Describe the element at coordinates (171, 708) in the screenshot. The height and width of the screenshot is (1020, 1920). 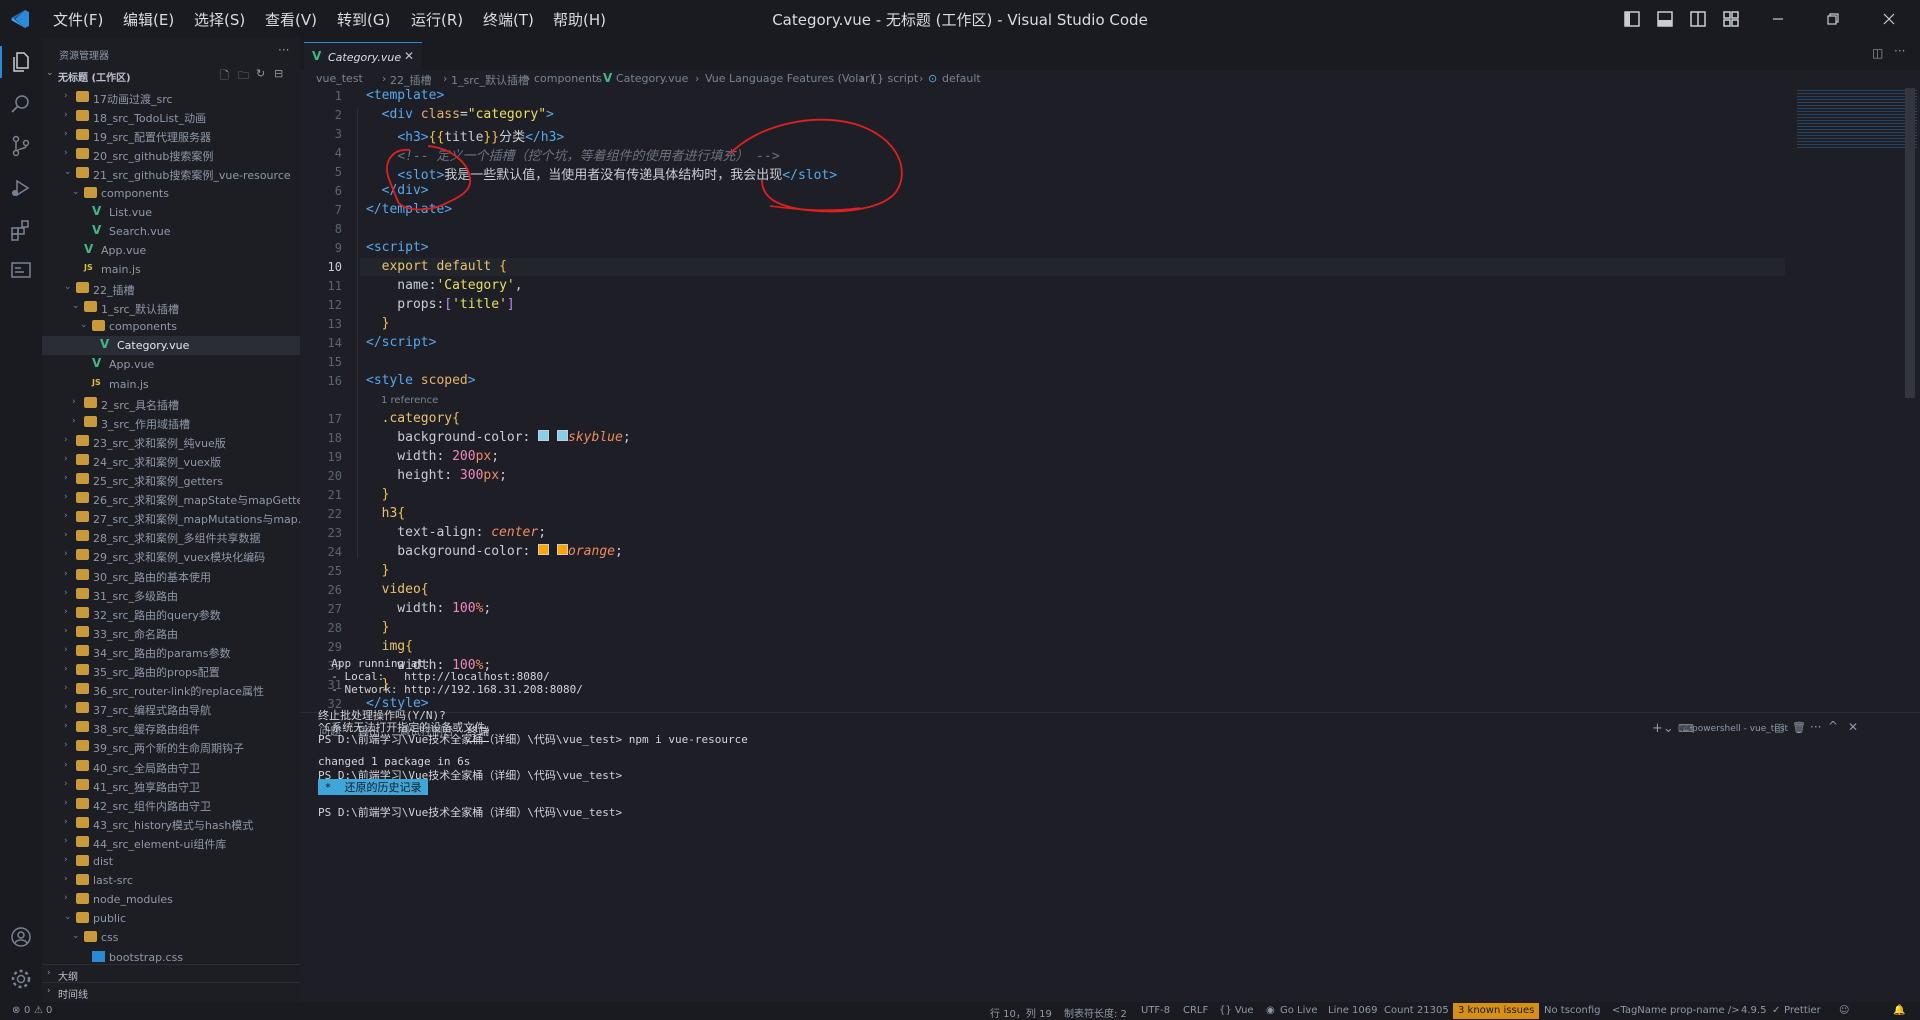
I see `tree-item: › 37_src_编程式路由导航` at that location.